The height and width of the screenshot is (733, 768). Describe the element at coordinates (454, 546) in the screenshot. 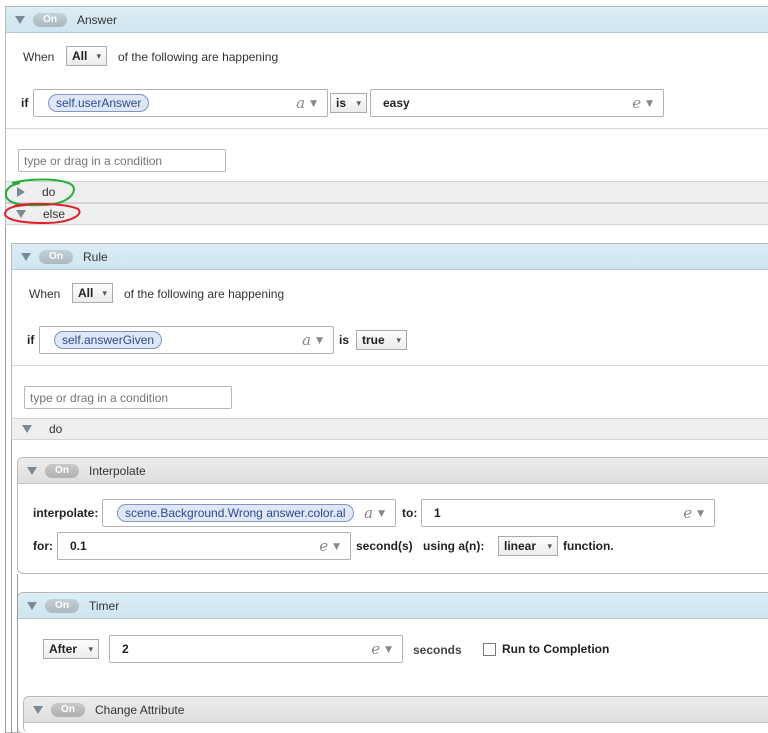

I see `interpolate-using-label: using a(n):` at that location.